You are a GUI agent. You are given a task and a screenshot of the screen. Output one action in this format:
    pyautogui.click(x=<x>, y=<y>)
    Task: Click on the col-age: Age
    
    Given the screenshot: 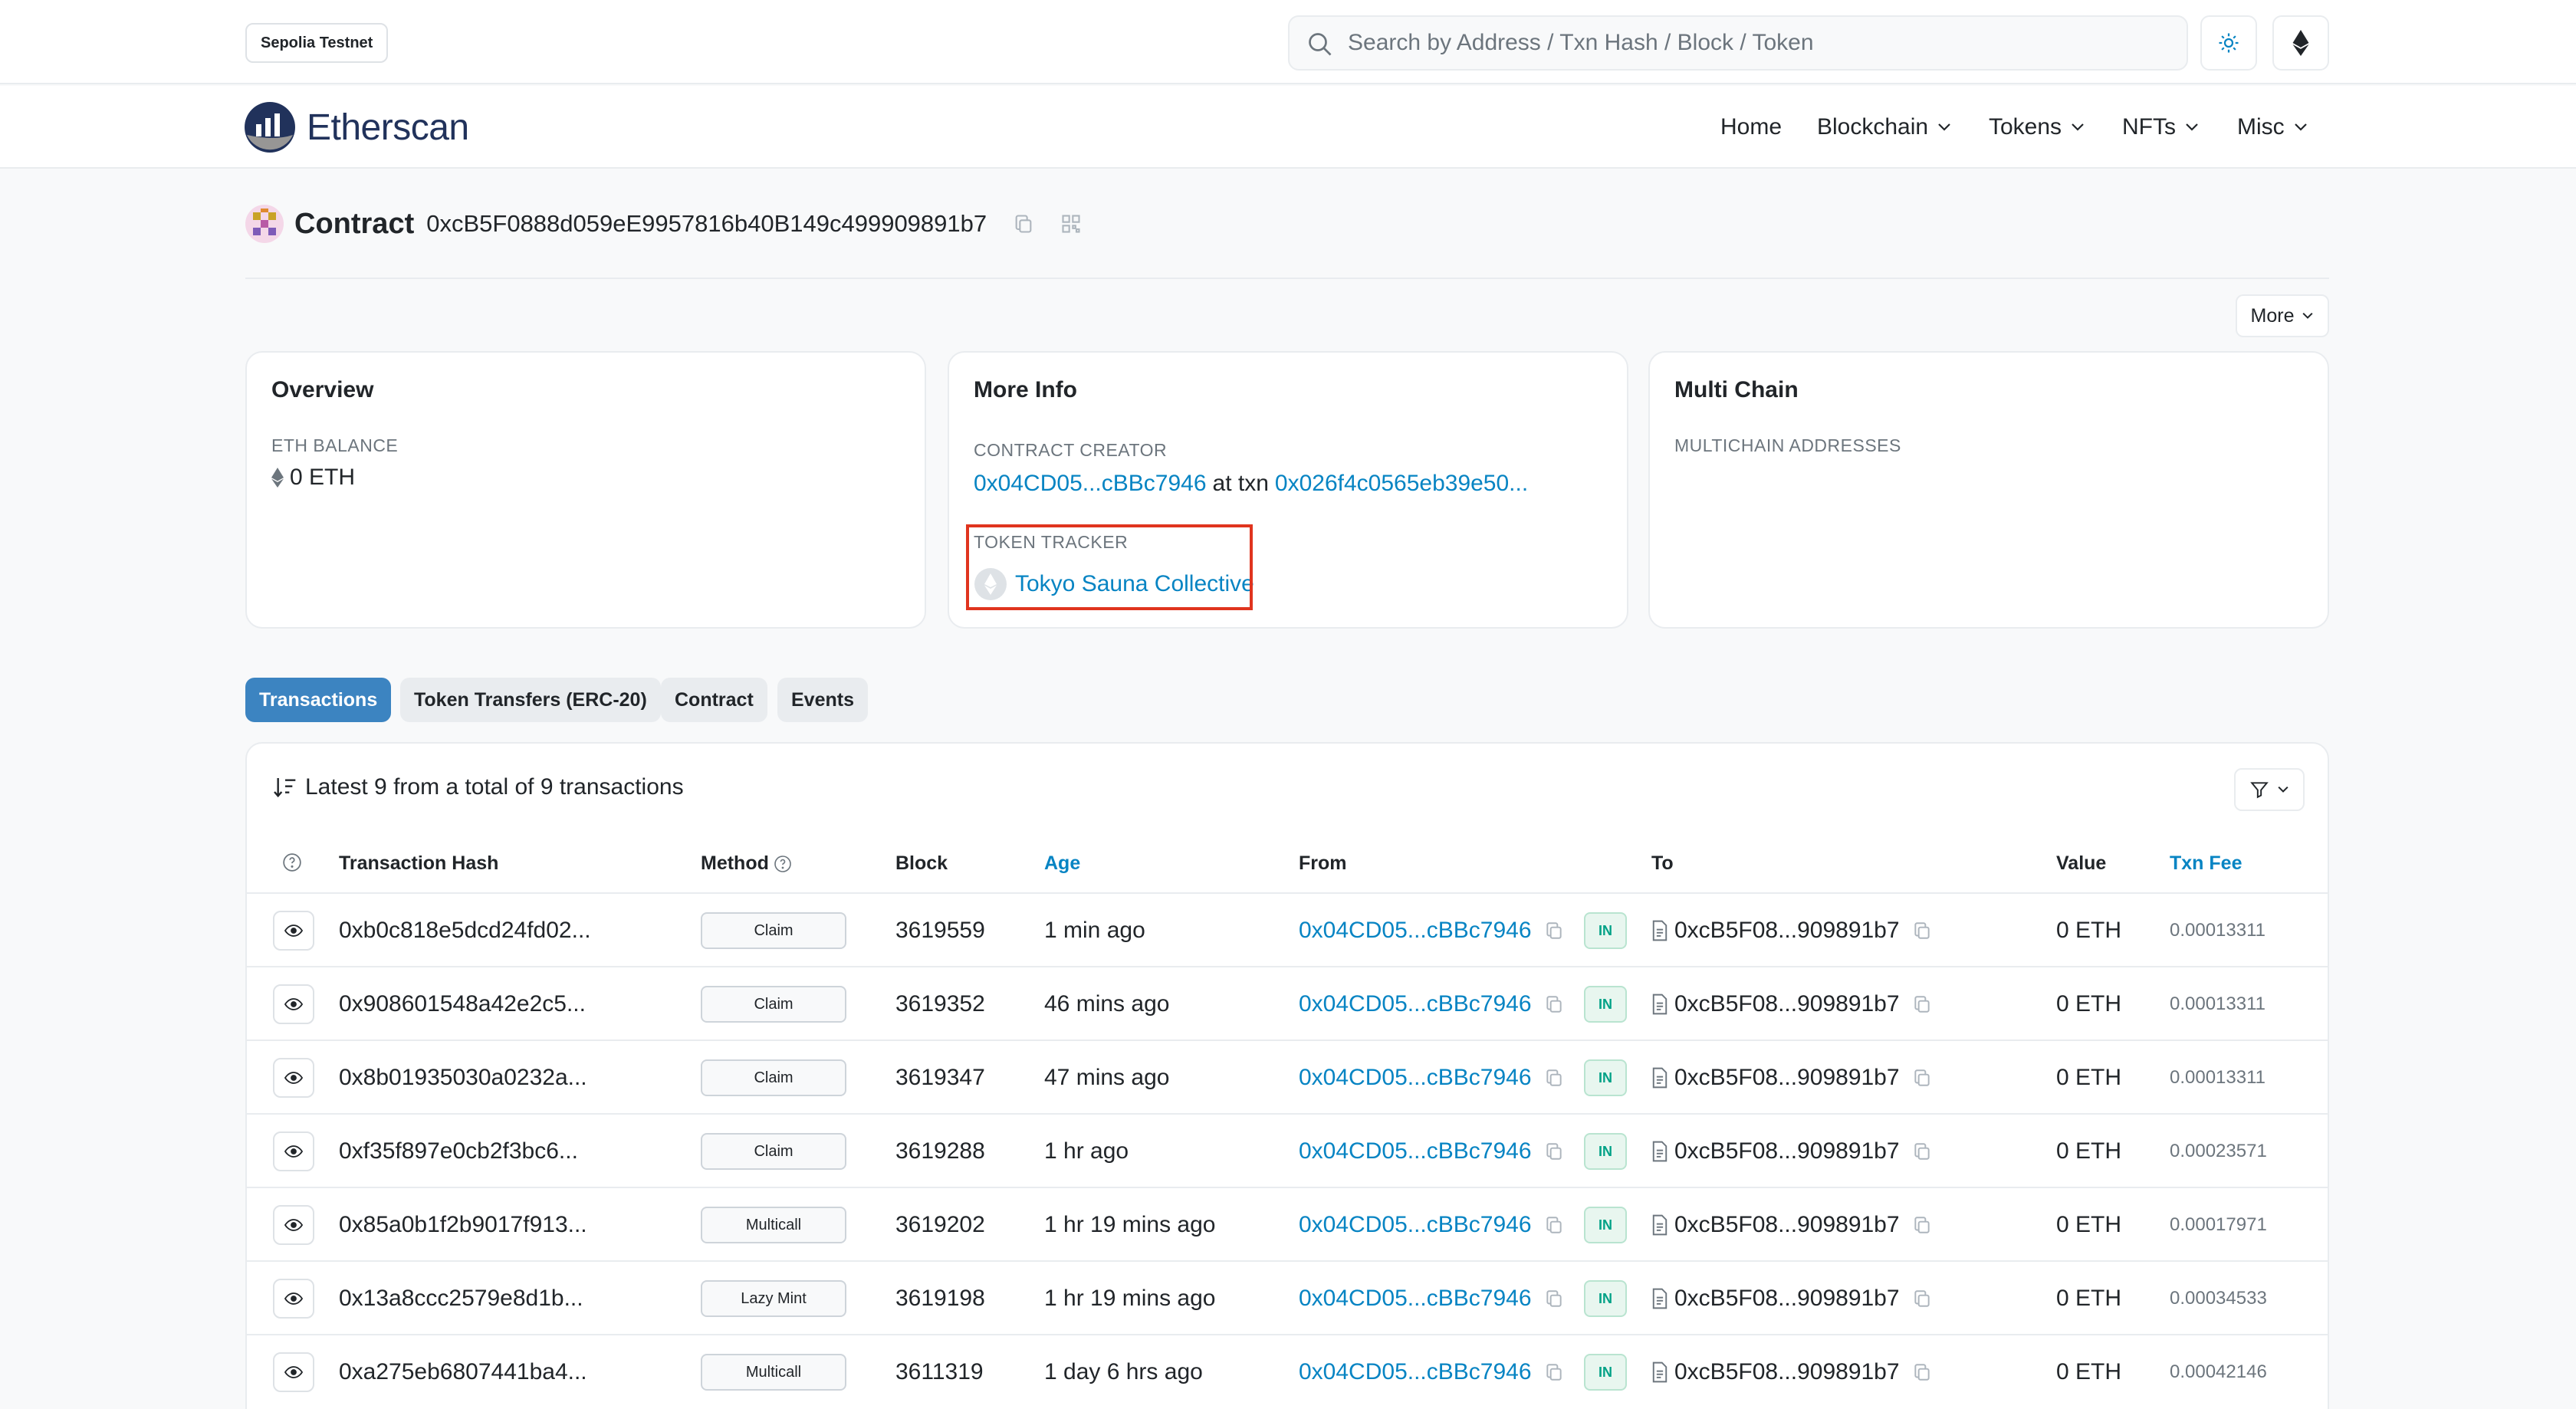 What is the action you would take?
    pyautogui.click(x=1062, y=863)
    